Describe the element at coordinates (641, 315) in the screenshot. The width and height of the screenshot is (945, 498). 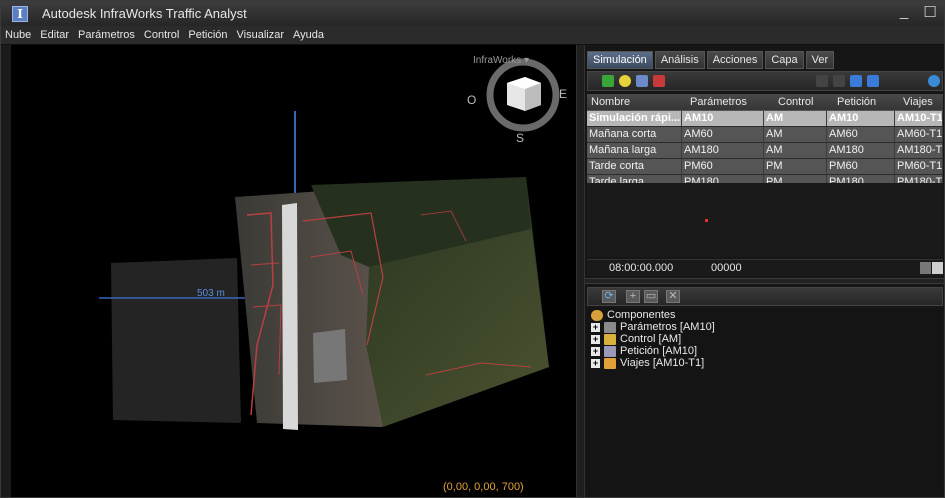
I see `tree-root-label: Componentes` at that location.